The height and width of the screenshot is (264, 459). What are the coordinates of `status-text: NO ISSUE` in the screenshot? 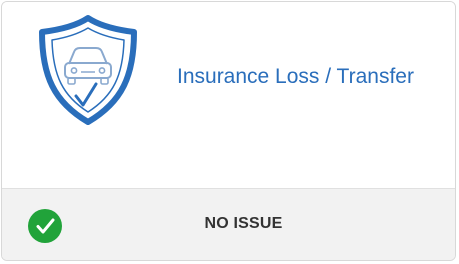 It's located at (243, 223).